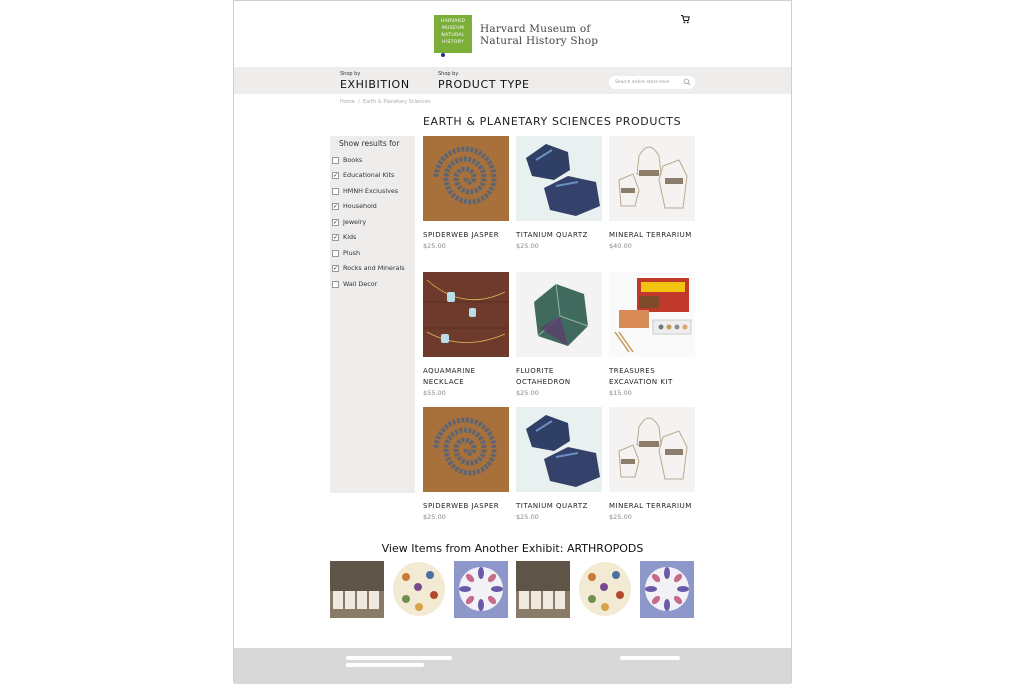 Image resolution: width=1024 pixels, height=684 pixels. I want to click on filter-item-plush: Plush, so click(346, 253).